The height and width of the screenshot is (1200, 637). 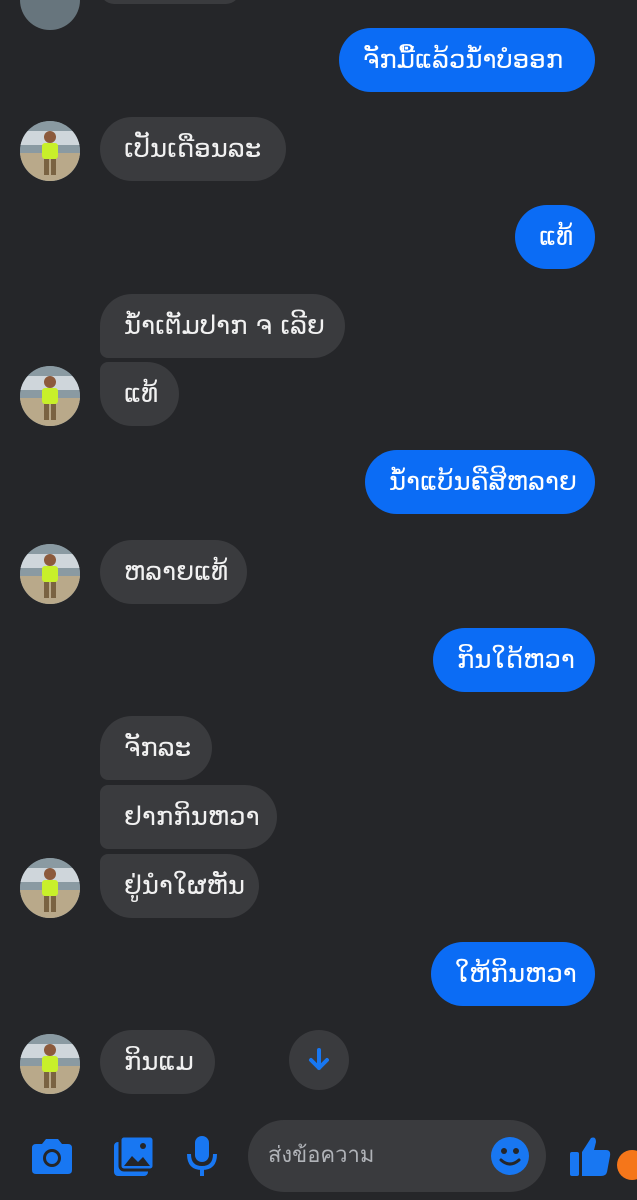 I want to click on message-bubble-incoming: ນໍ້າເຕັມປາກ ຈ ເລີຍ, so click(x=222, y=326).